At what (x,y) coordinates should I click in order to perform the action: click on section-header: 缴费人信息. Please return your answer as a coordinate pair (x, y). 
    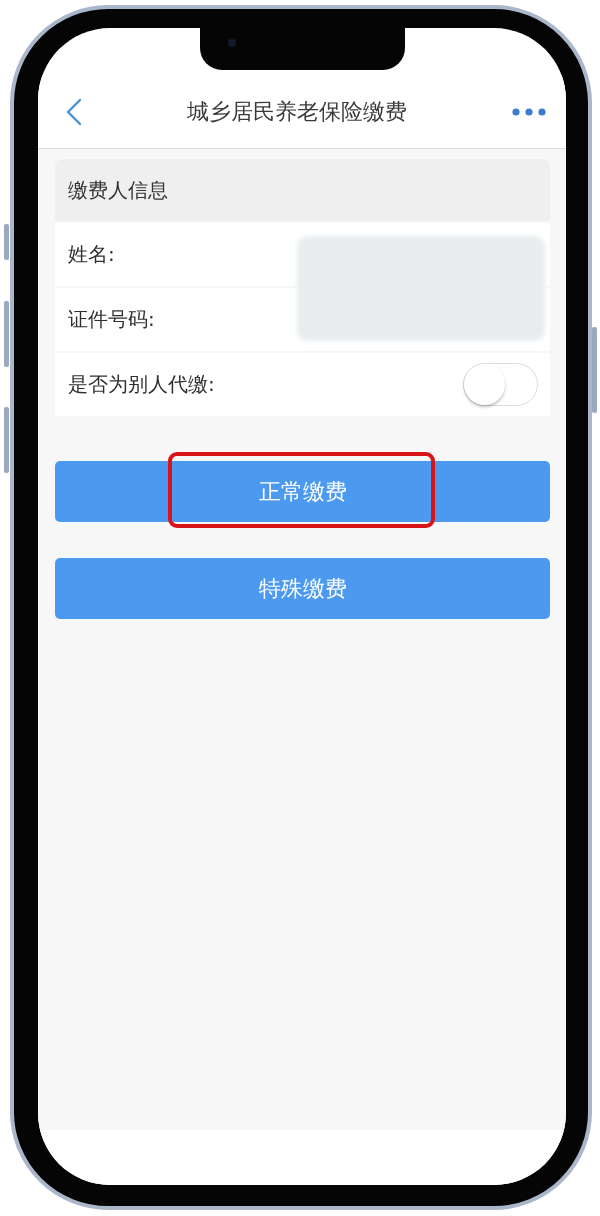
    Looking at the image, I should click on (302, 190).